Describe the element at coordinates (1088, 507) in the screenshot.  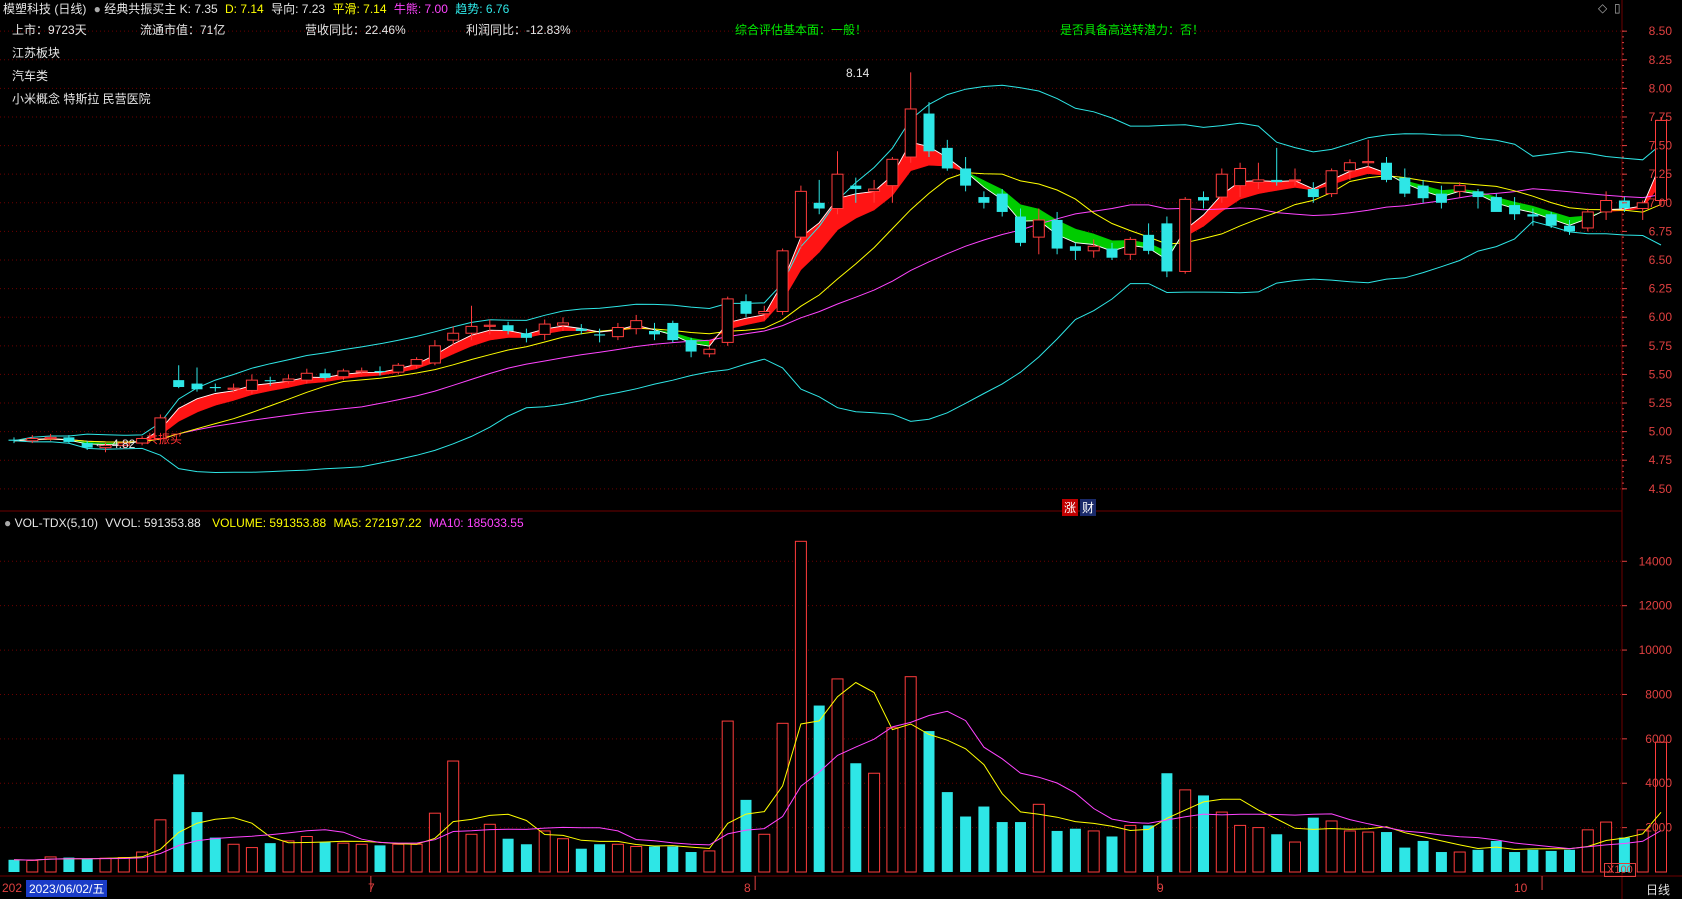
I see `finance-event-badge: 财` at that location.